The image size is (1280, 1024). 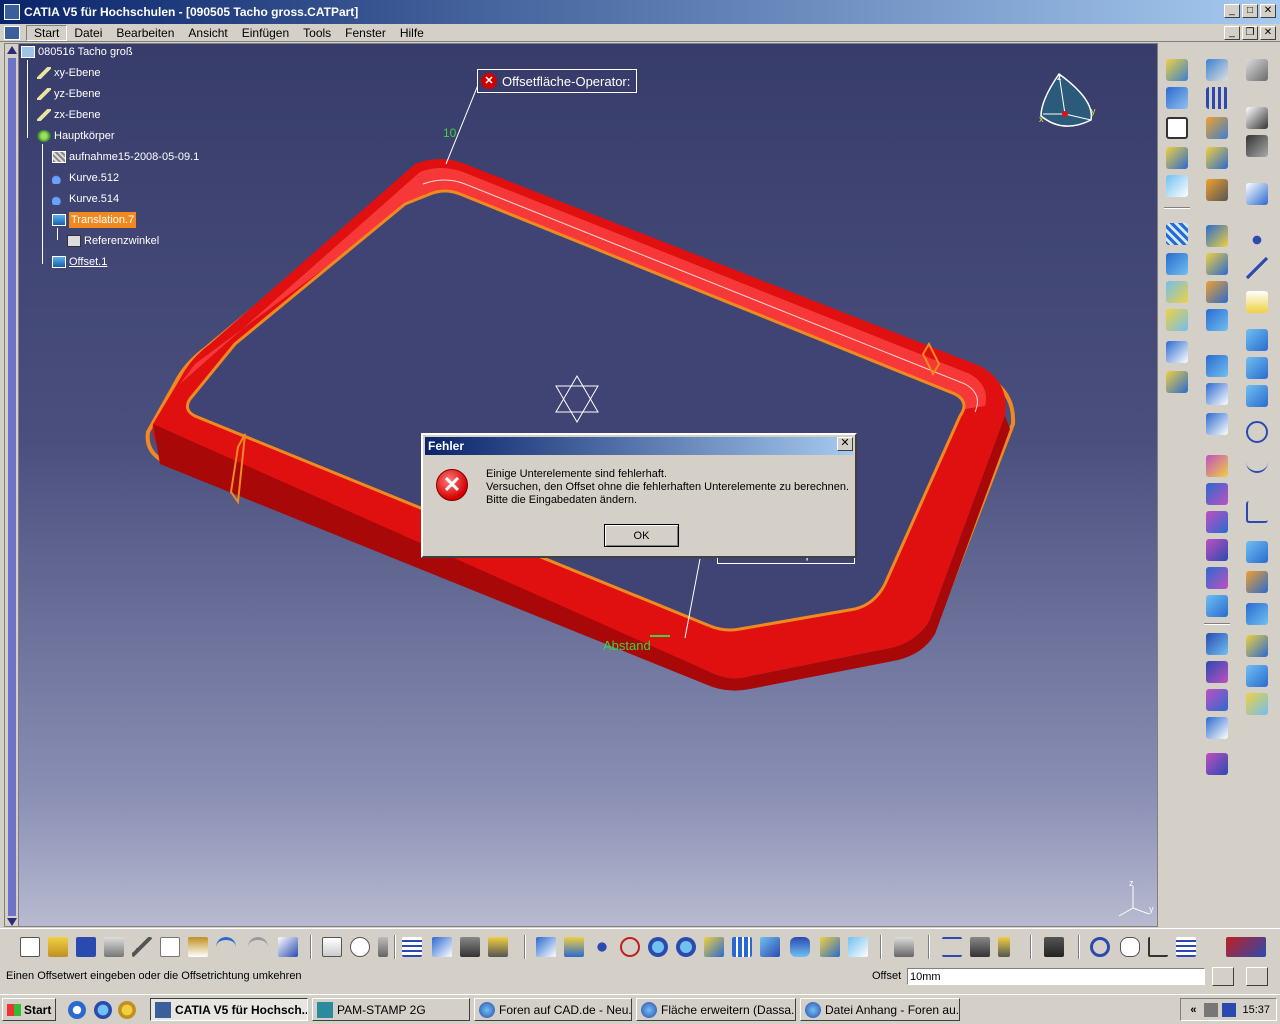 What do you see at coordinates (1217, 98) in the screenshot?
I see `grid-icon` at bounding box center [1217, 98].